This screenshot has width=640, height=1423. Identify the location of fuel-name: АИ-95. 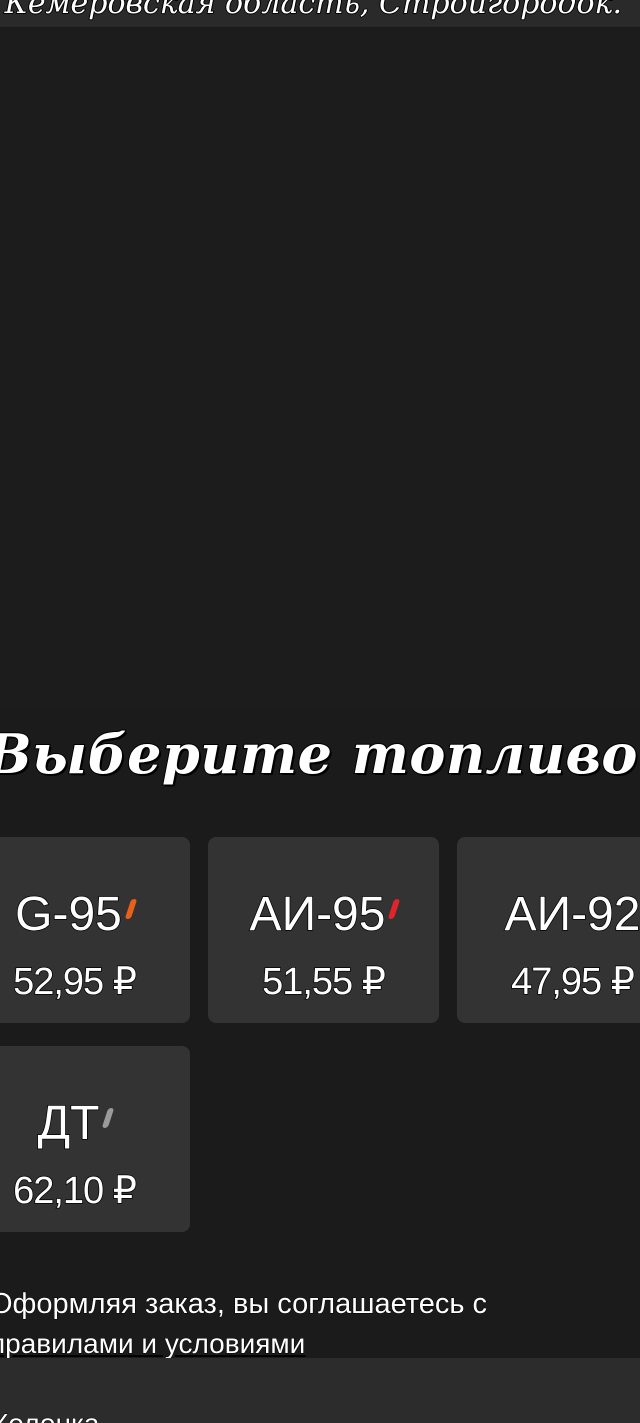
(323, 914).